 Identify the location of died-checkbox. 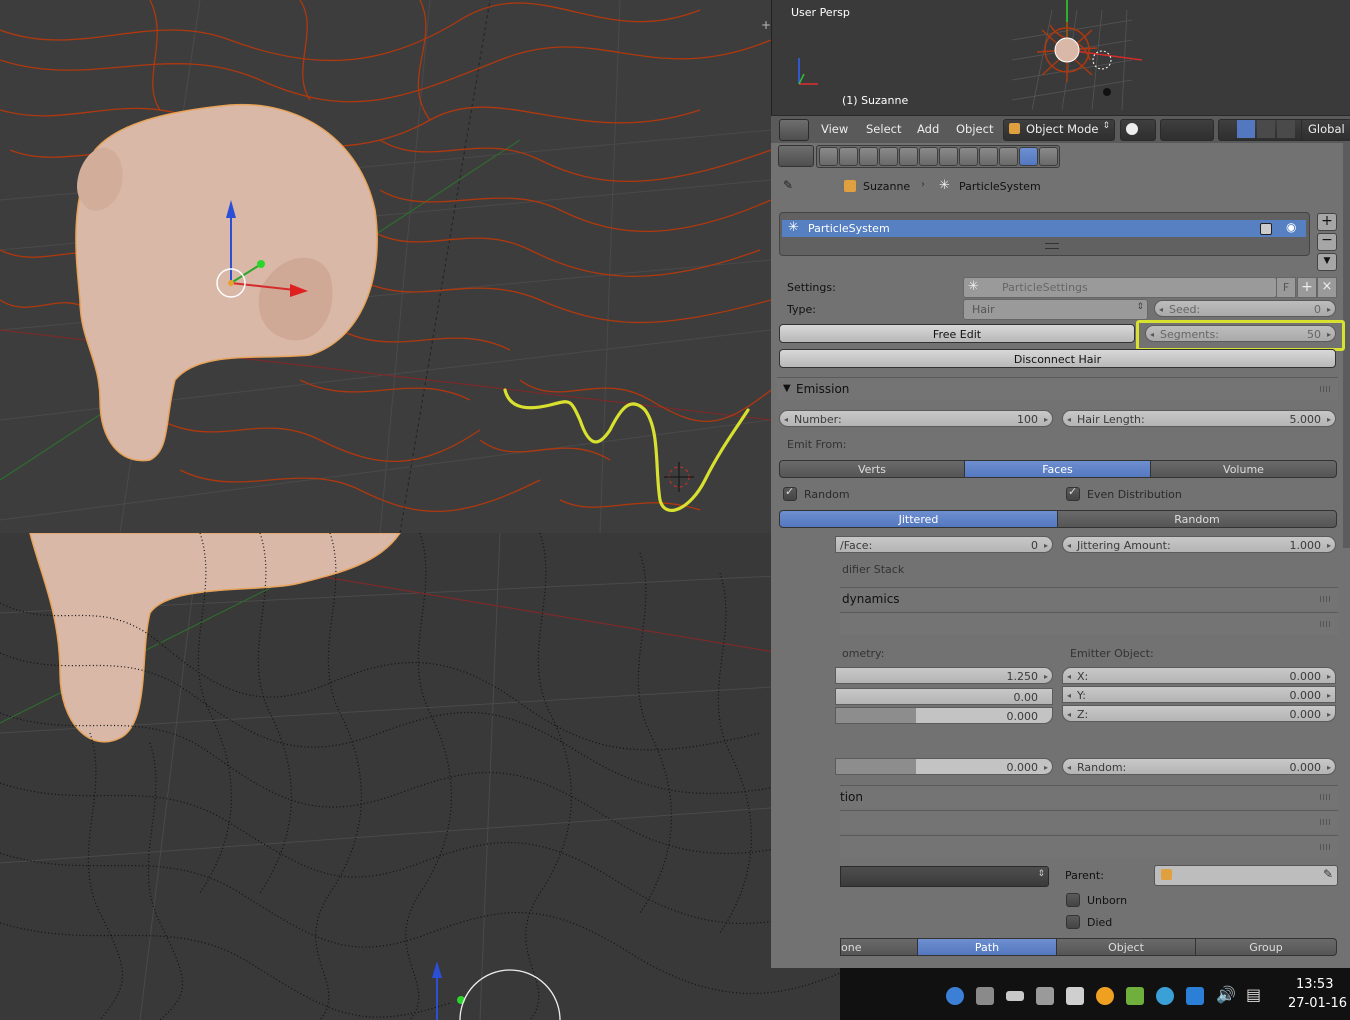
(1073, 922).